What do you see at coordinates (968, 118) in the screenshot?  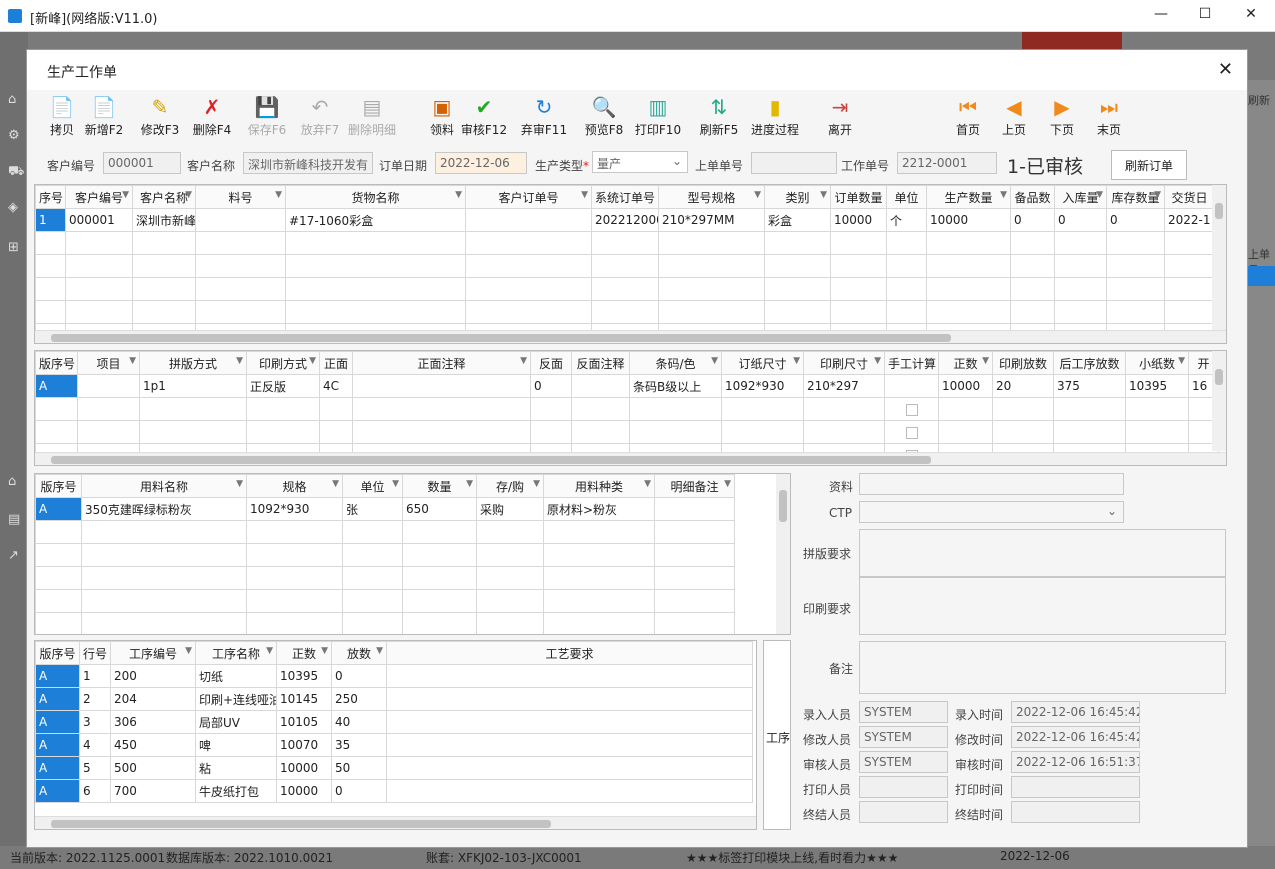 I see `toolbar-button-first-page: ⏮ 首页` at bounding box center [968, 118].